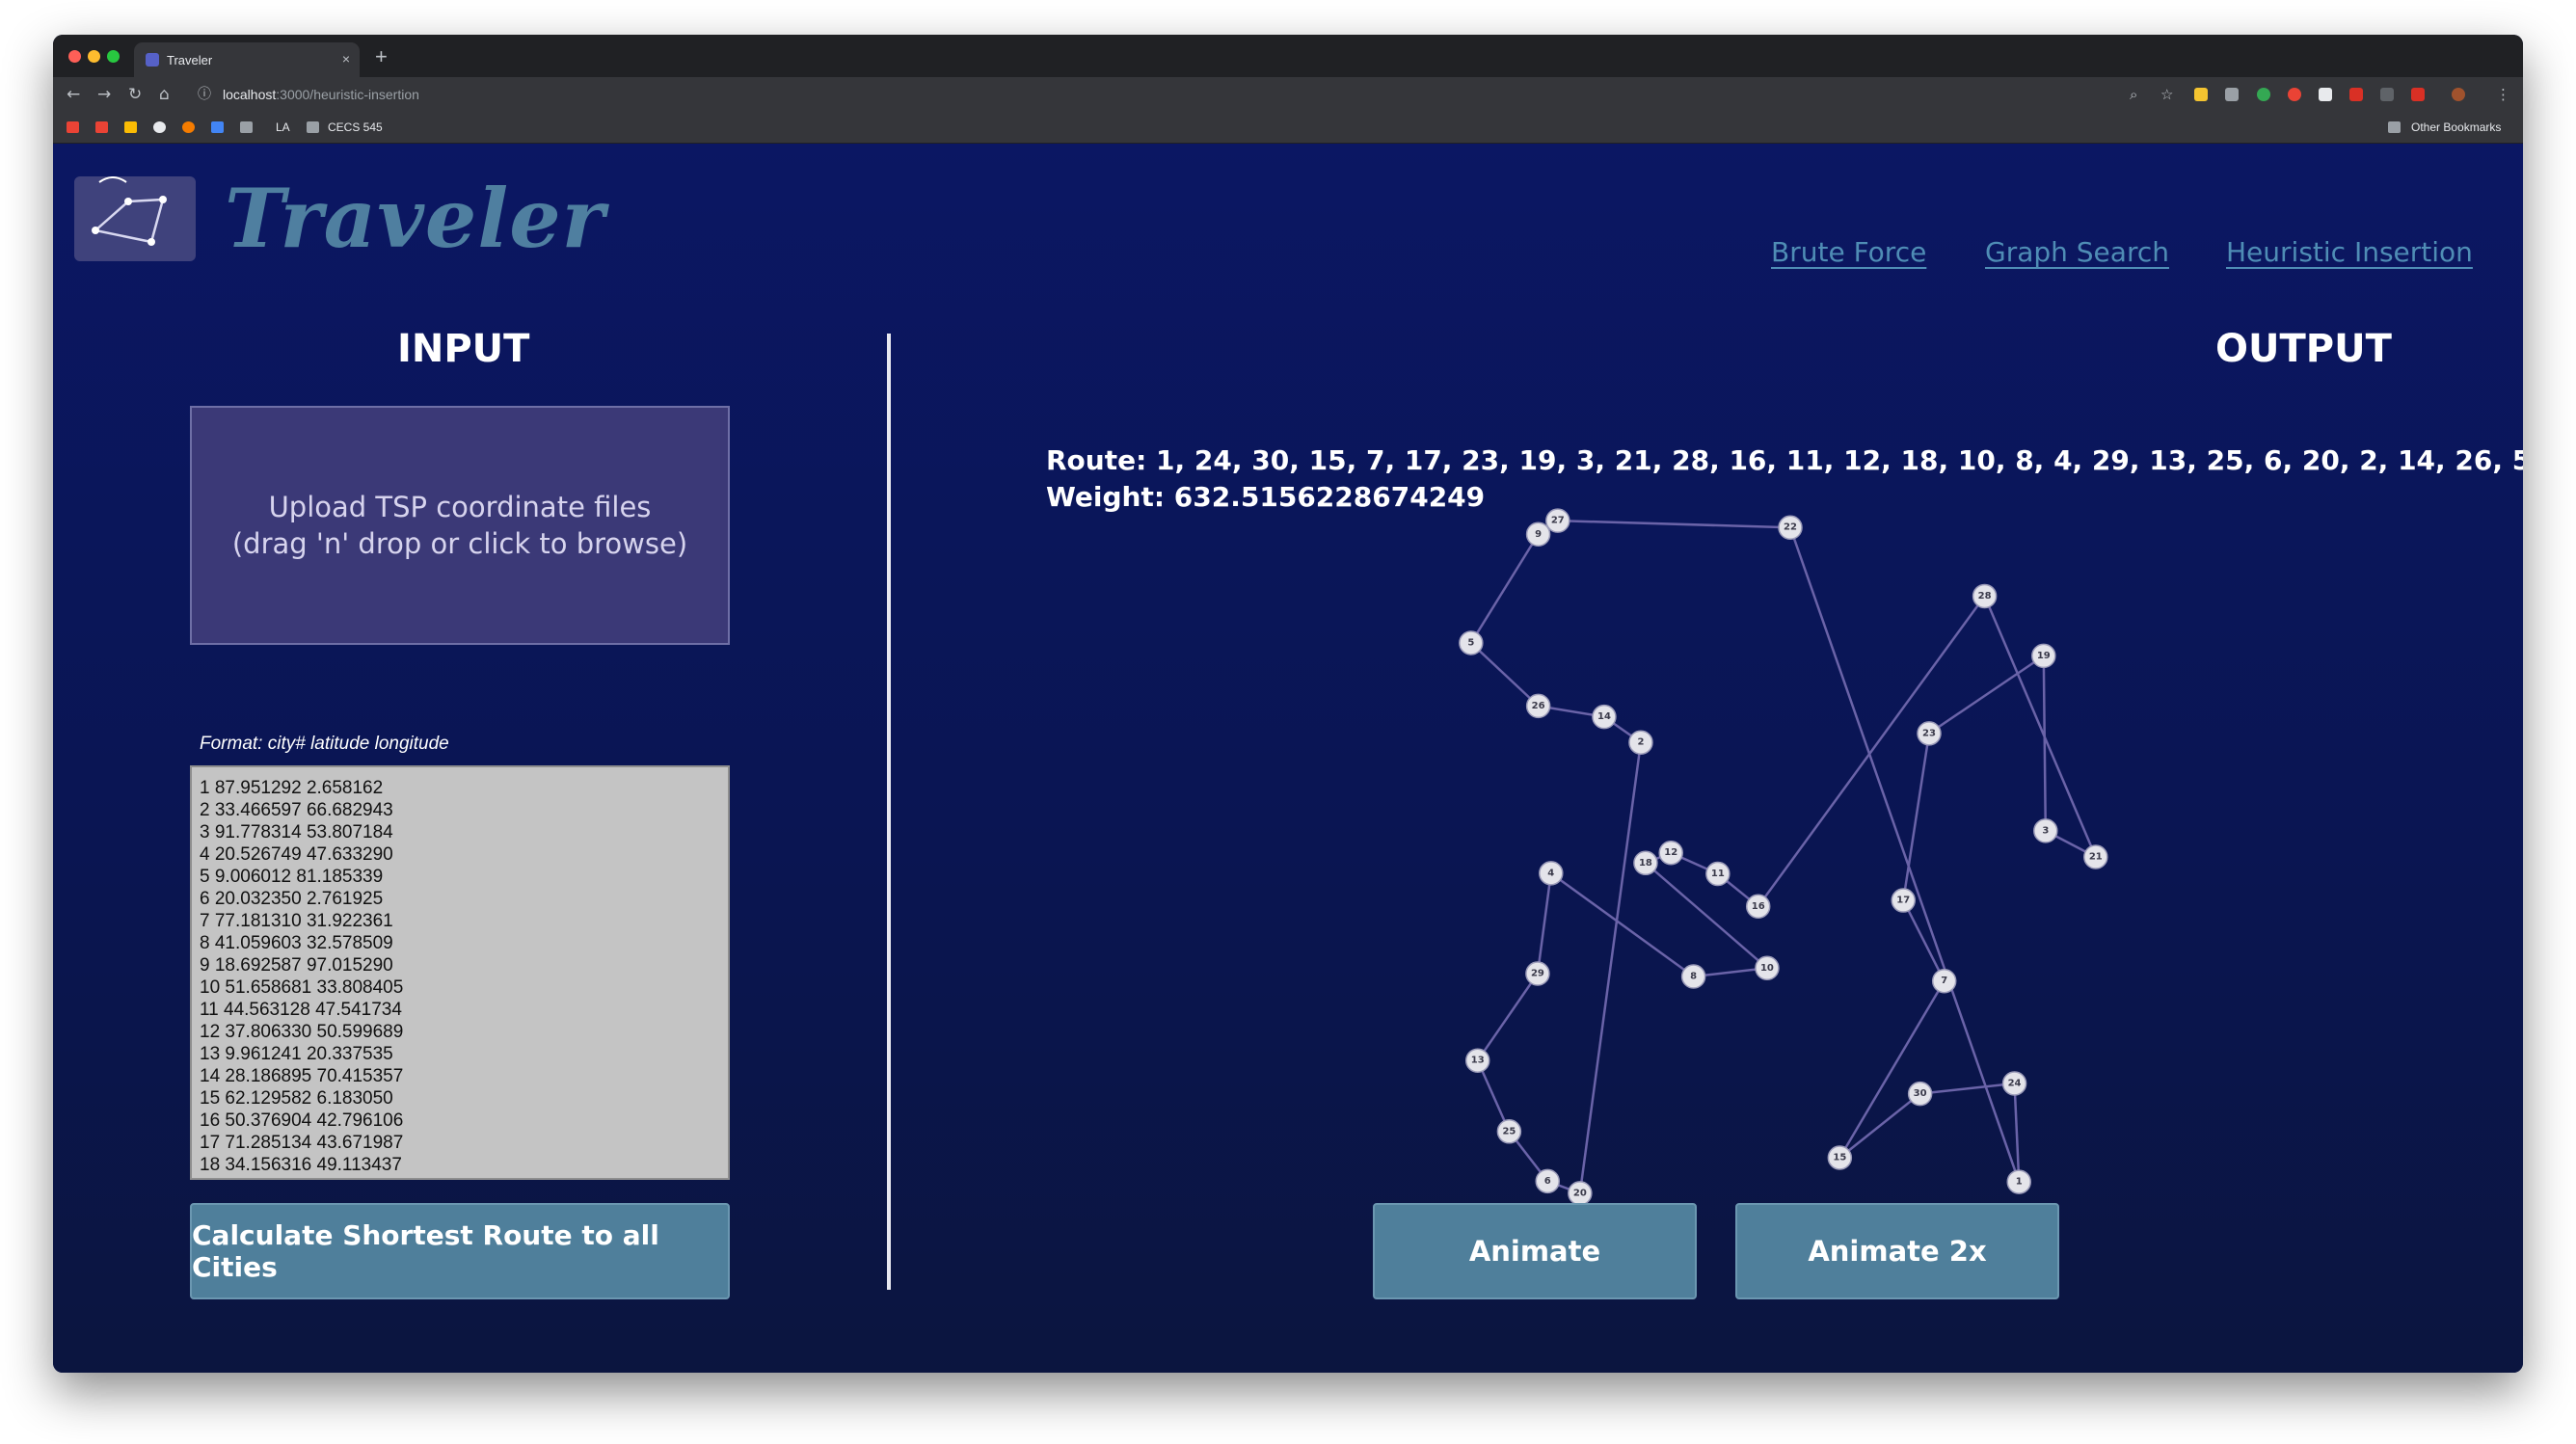 The image size is (2576, 1444). I want to click on city-node-label: 20, so click(1580, 1193).